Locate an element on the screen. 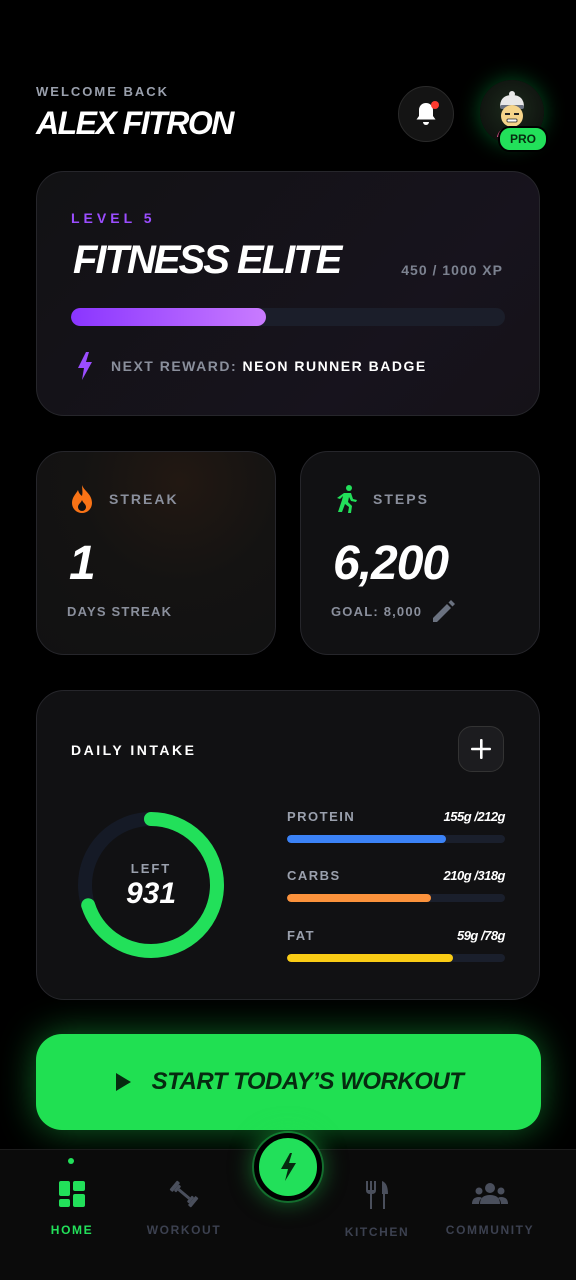  runner-icon is located at coordinates (347, 499).